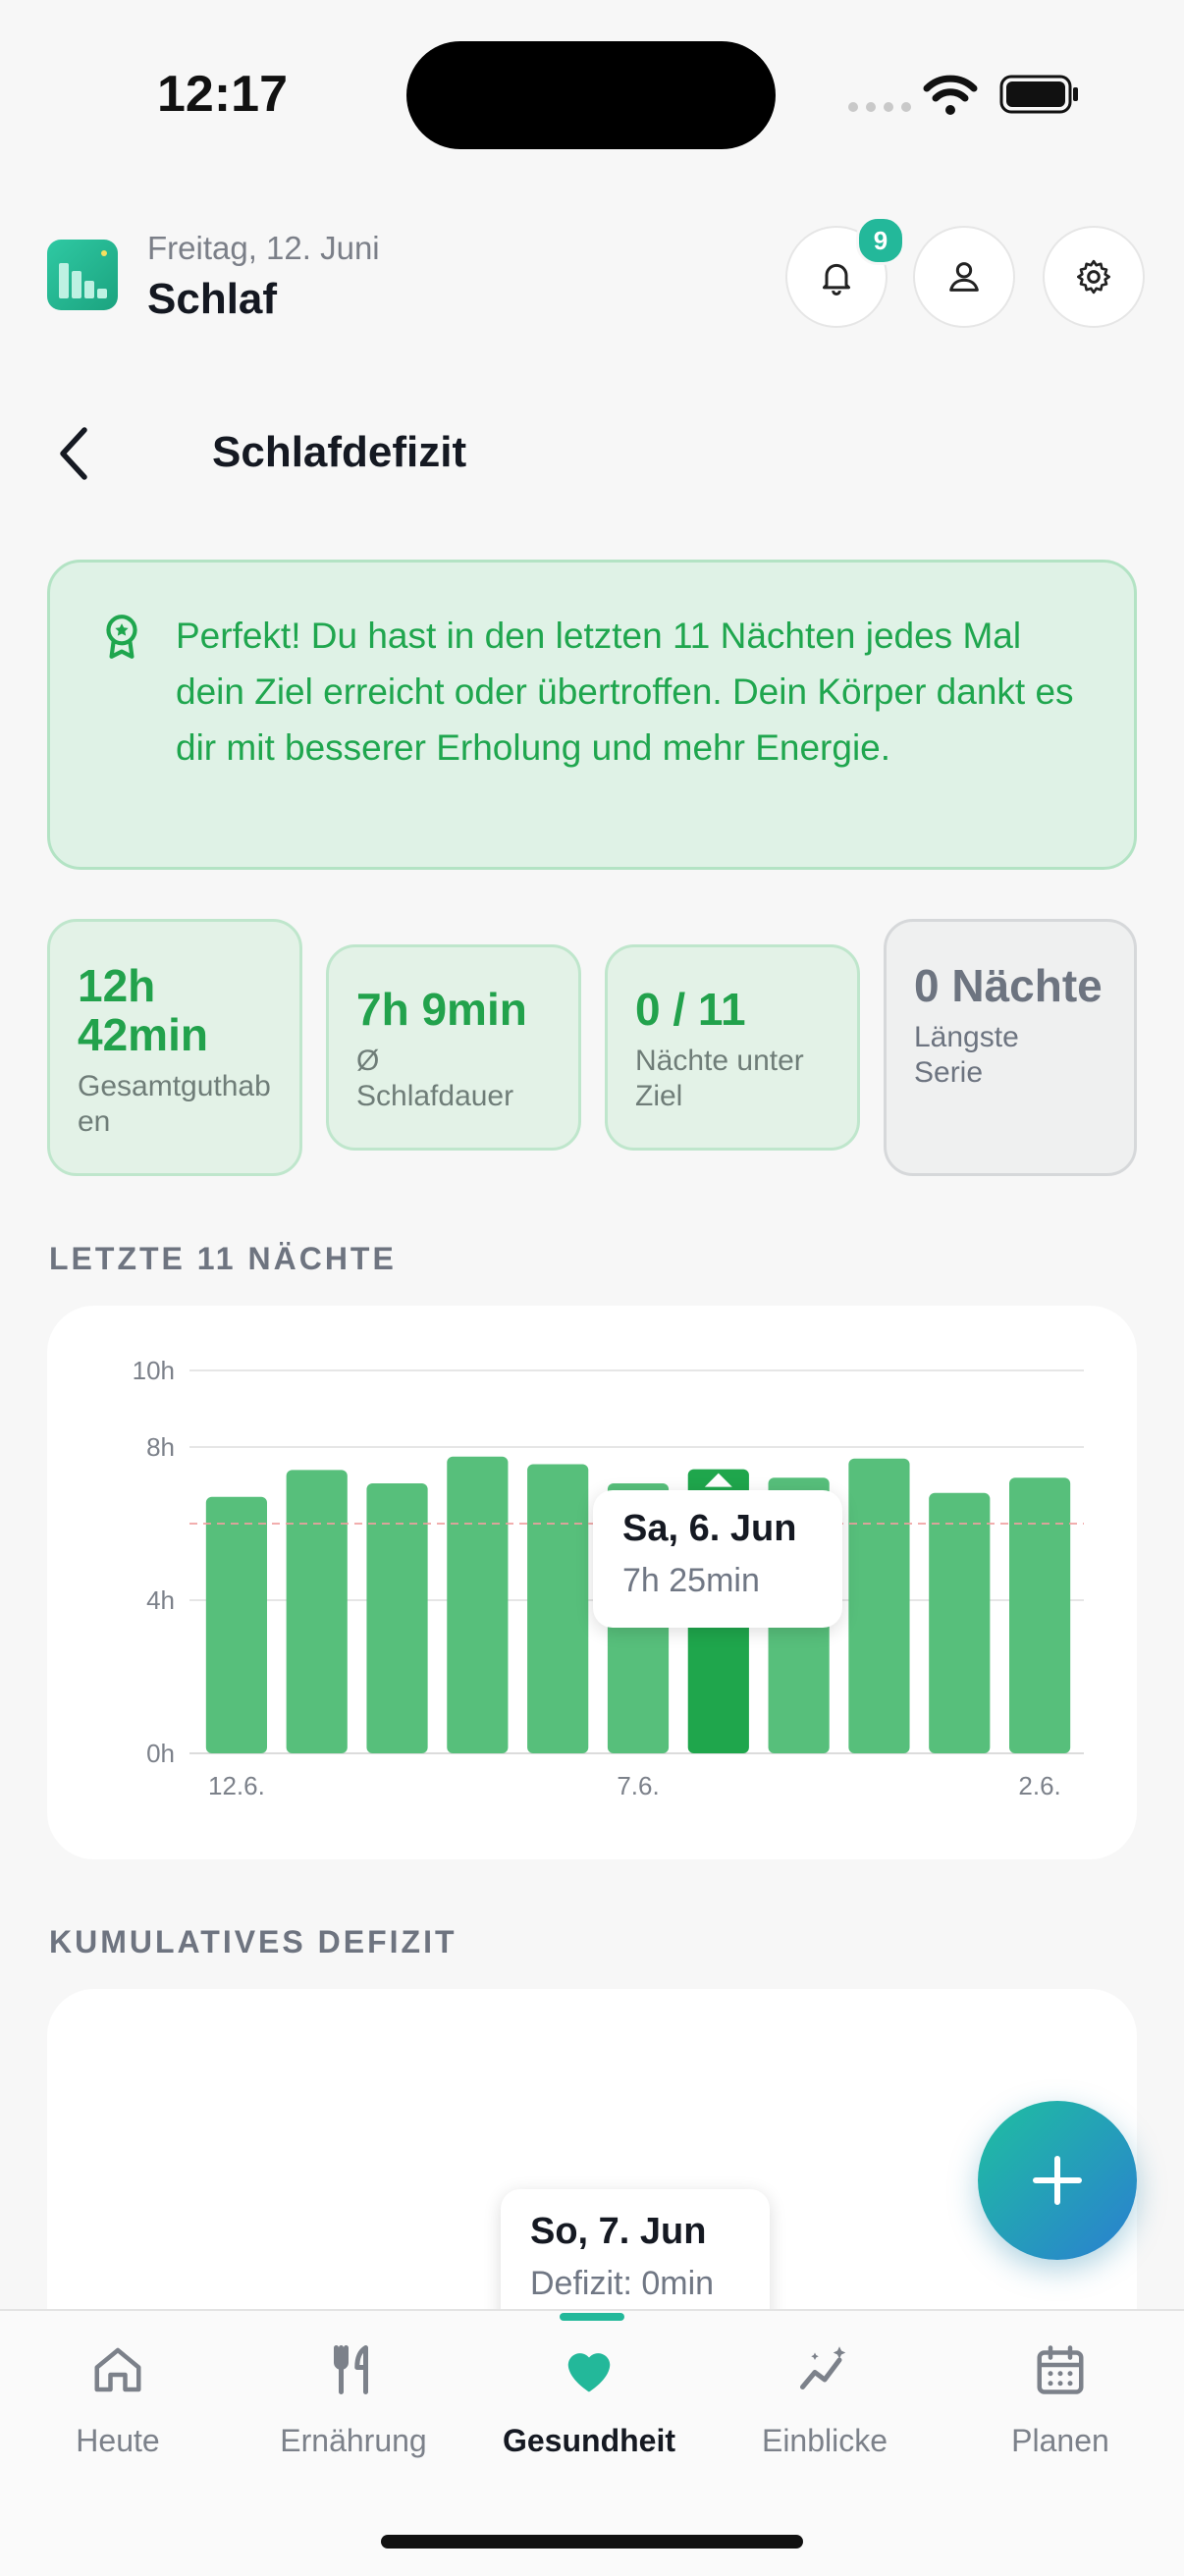  I want to click on tab-label: Einblicke, so click(824, 2440).